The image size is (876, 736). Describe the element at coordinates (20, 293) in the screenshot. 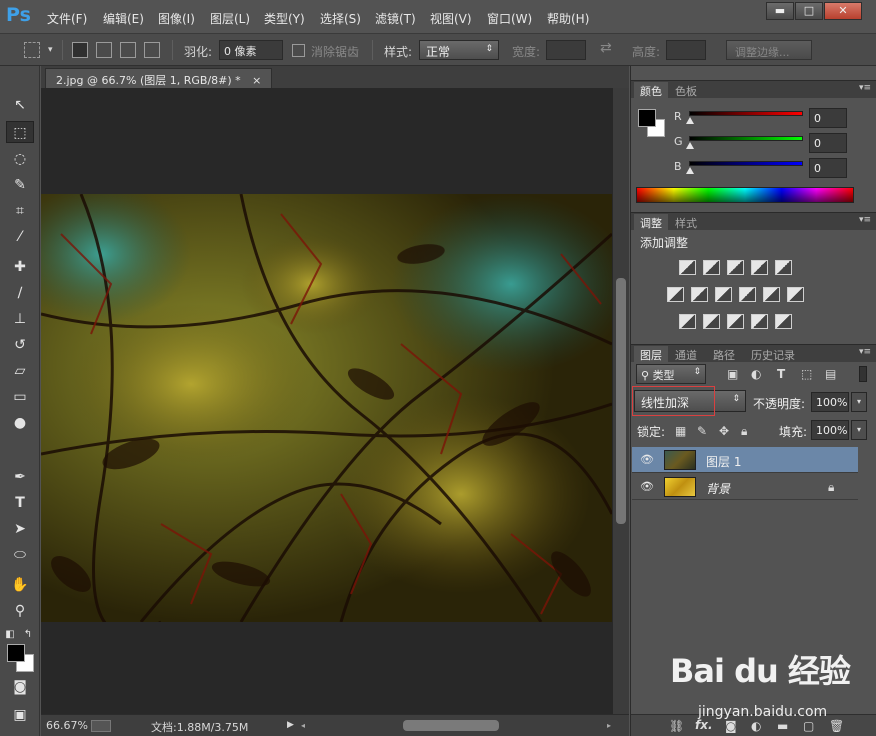

I see `brush-tool-icon: ∕` at that location.